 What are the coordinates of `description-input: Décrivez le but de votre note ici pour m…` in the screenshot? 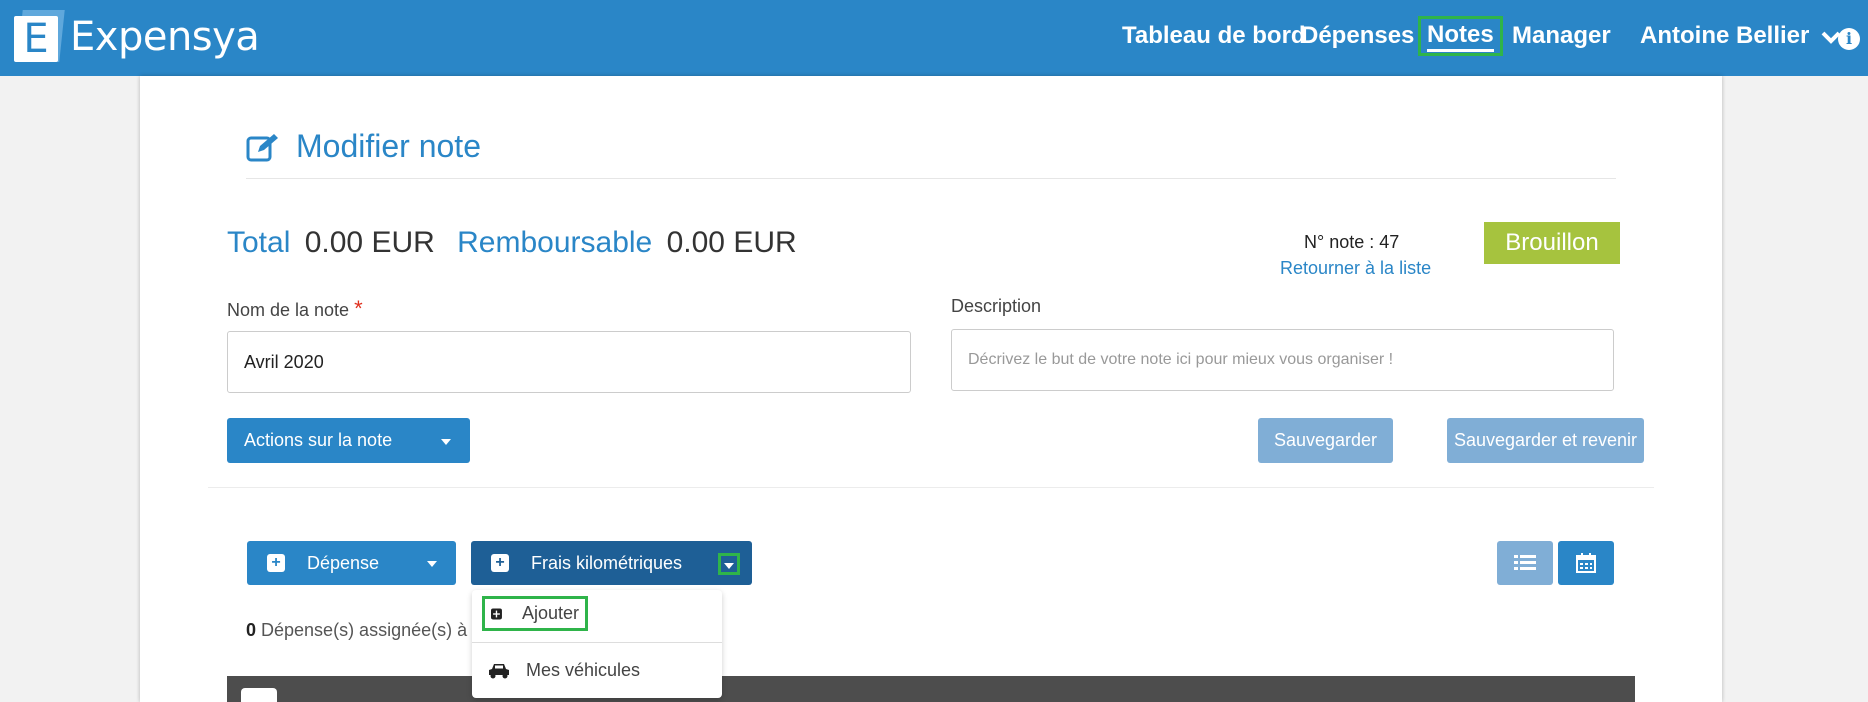 It's located at (1282, 360).